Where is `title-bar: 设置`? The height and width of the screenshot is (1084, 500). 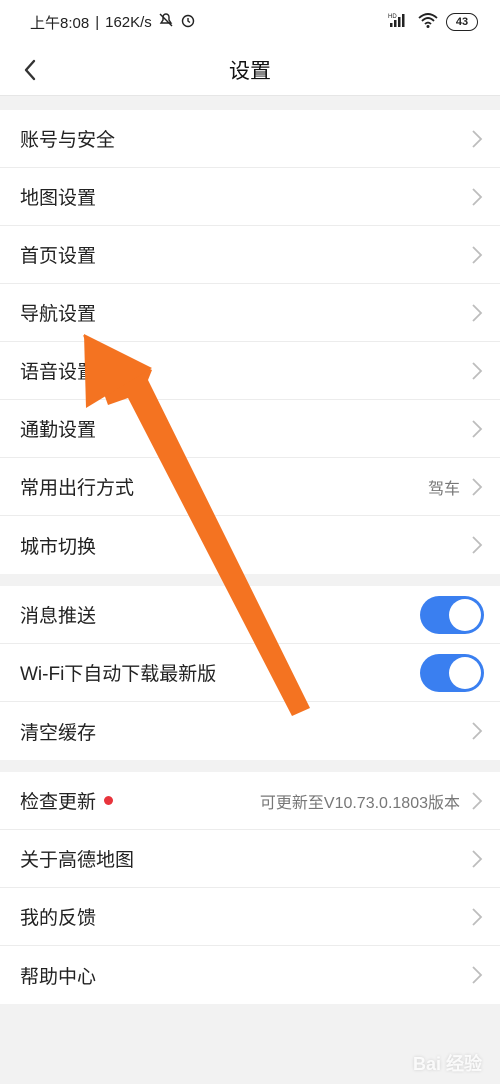 title-bar: 设置 is located at coordinates (250, 70).